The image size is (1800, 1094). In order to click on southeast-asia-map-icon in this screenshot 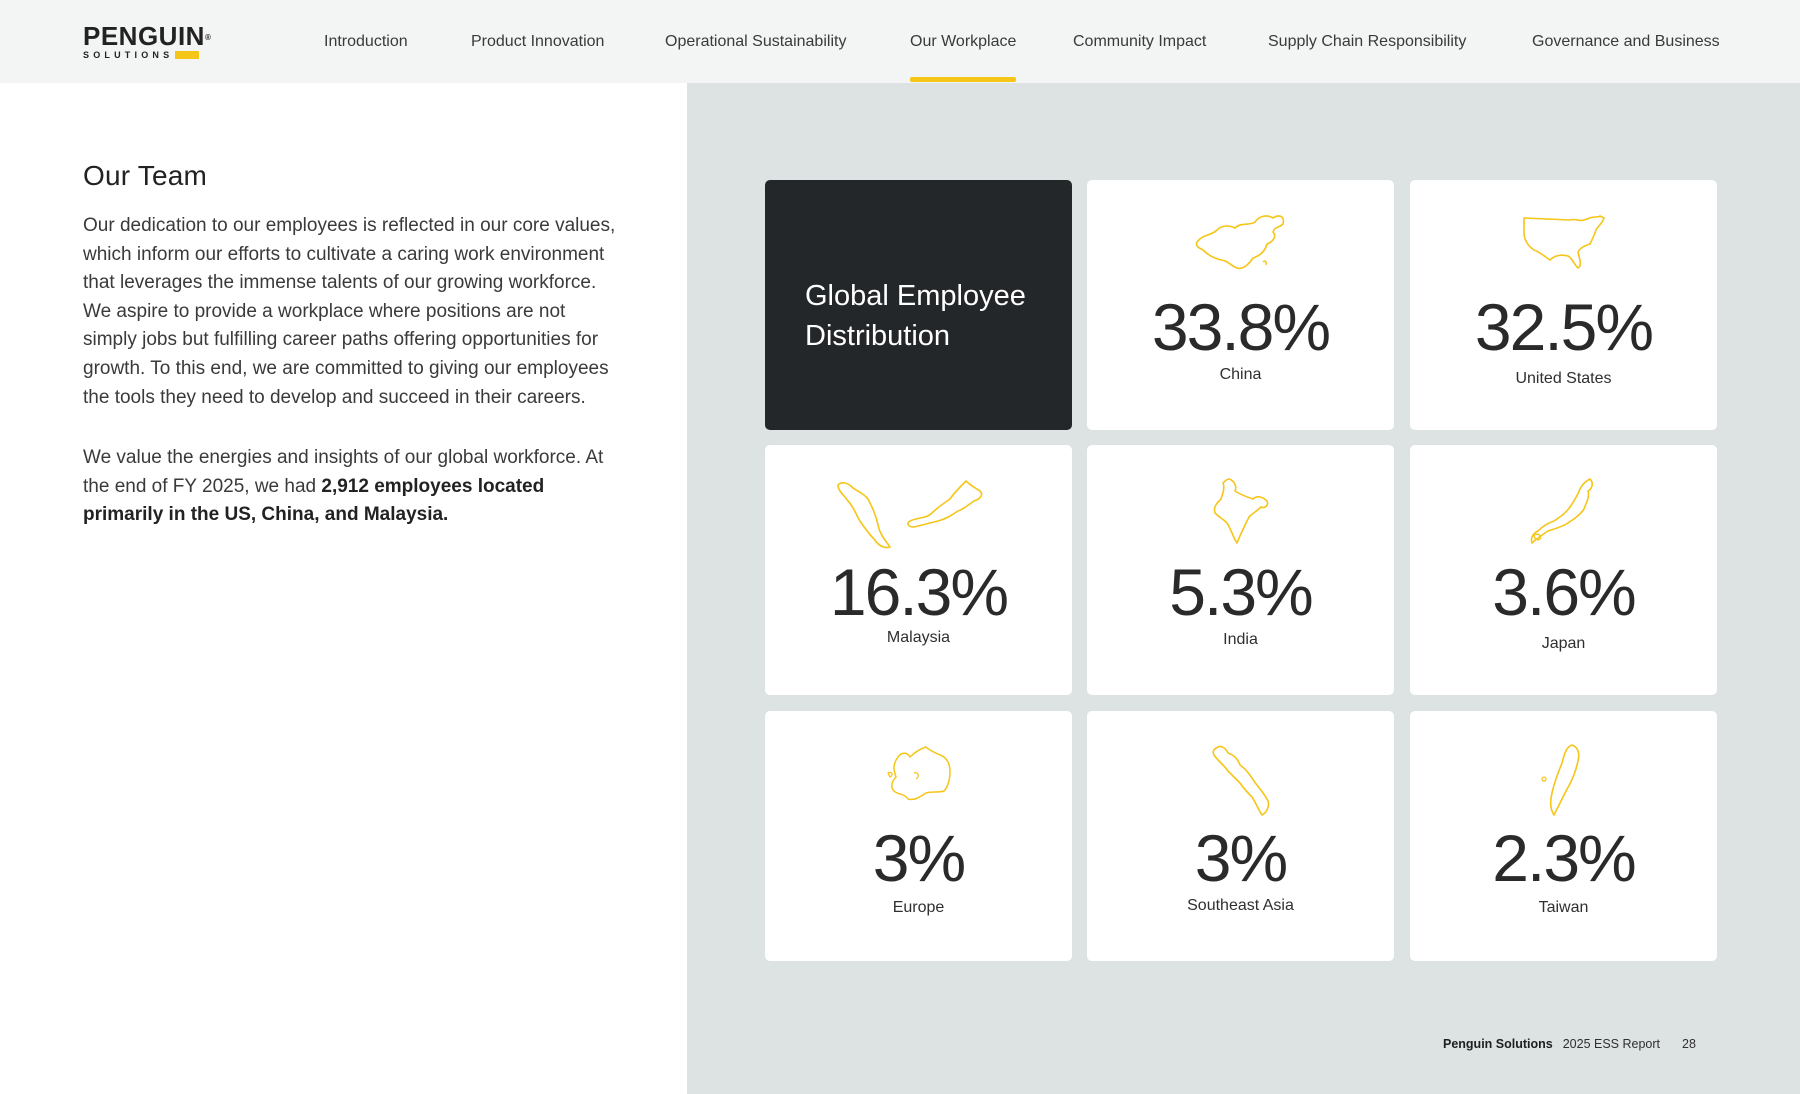, I will do `click(1240, 779)`.